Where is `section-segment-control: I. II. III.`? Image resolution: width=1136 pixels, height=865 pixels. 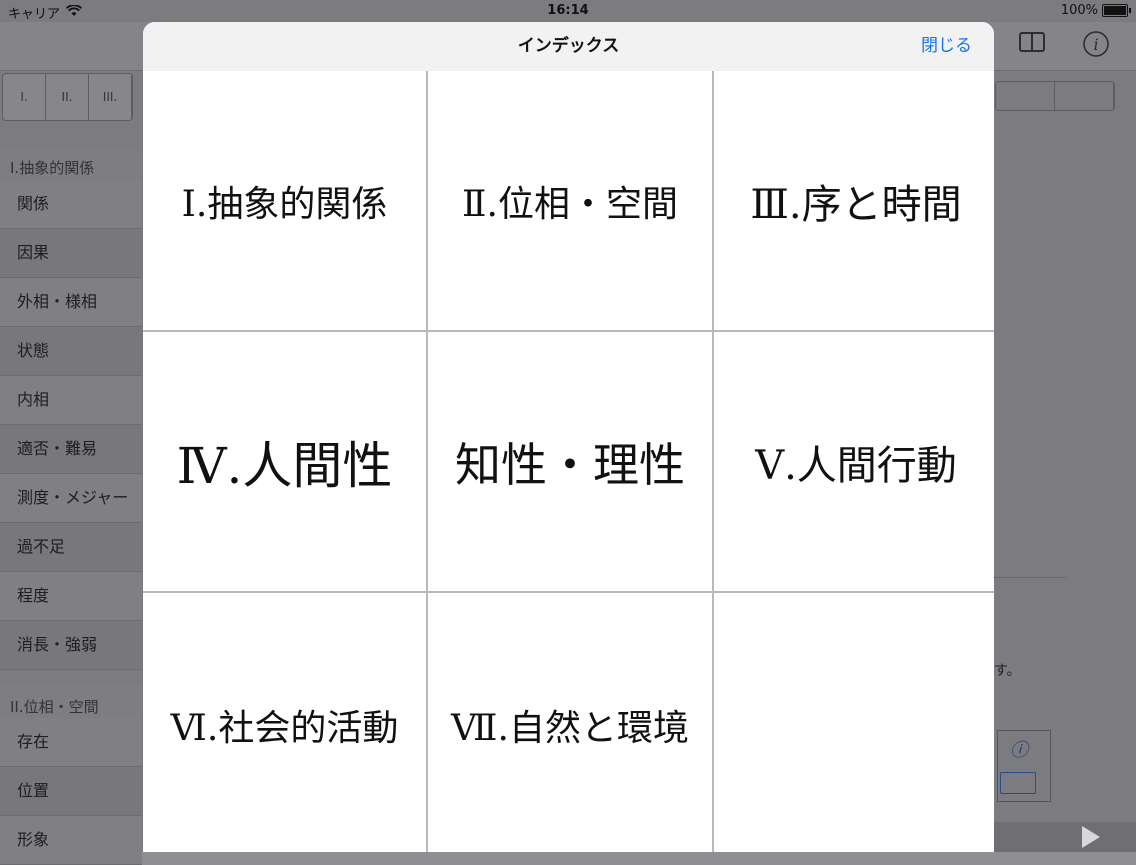 section-segment-control: I. II. III. is located at coordinates (67, 97).